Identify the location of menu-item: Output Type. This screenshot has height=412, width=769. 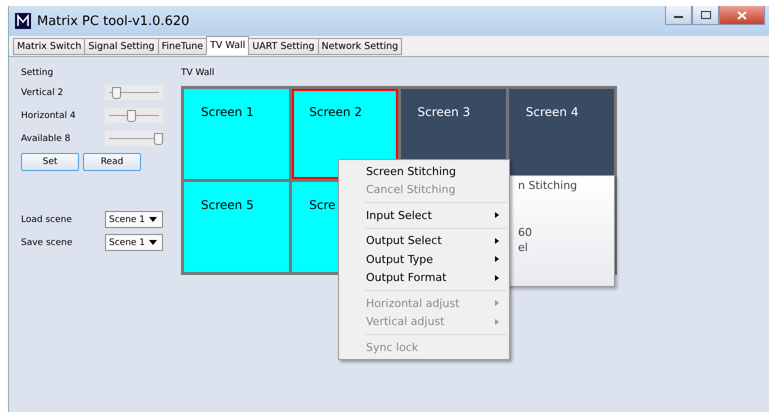
(424, 259).